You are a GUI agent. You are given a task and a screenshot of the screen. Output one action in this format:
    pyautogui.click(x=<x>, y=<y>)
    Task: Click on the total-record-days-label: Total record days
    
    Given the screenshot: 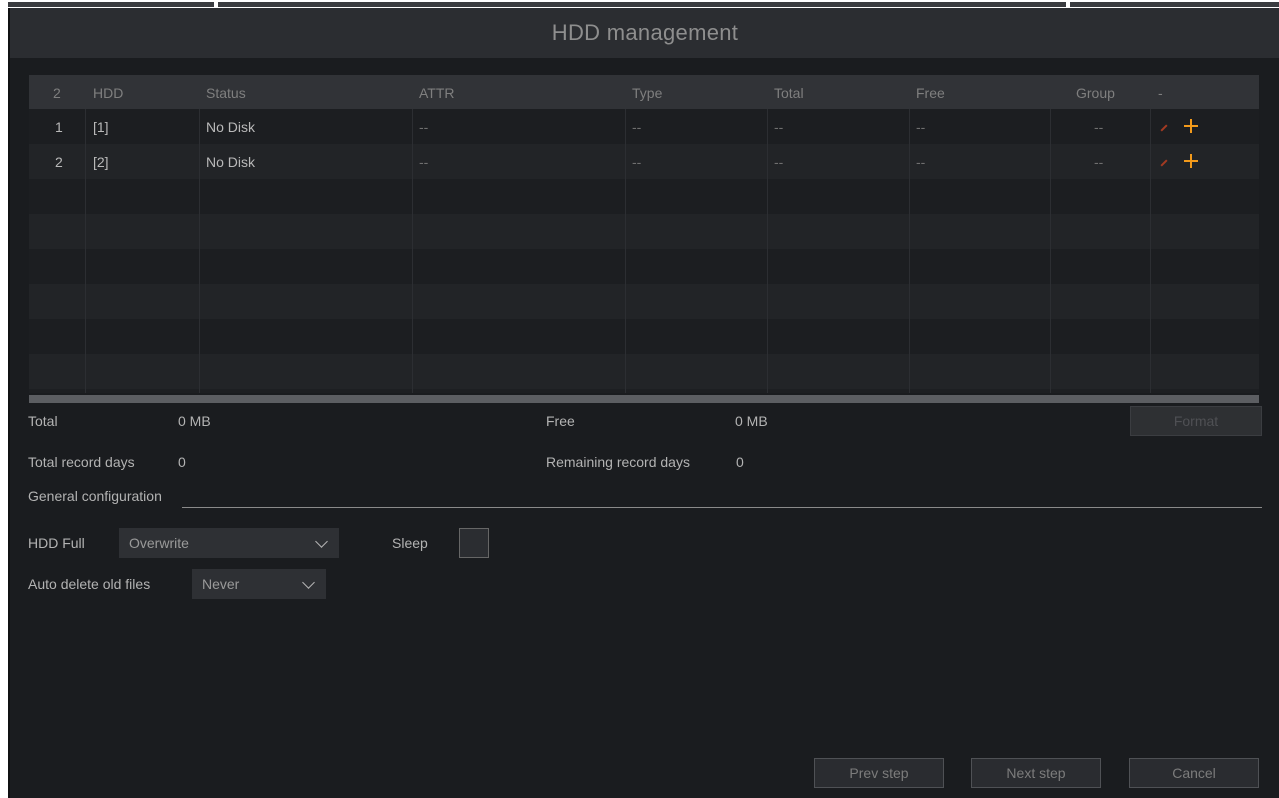 What is the action you would take?
    pyautogui.click(x=81, y=462)
    